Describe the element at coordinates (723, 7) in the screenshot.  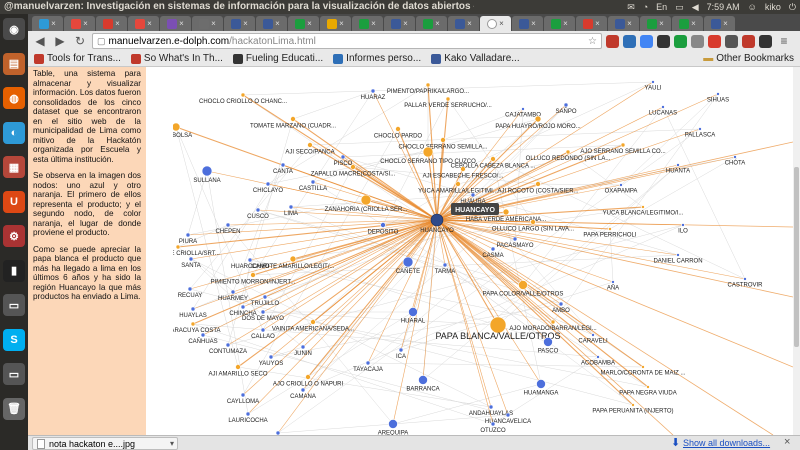
I see `clock: 7:59 AM` at that location.